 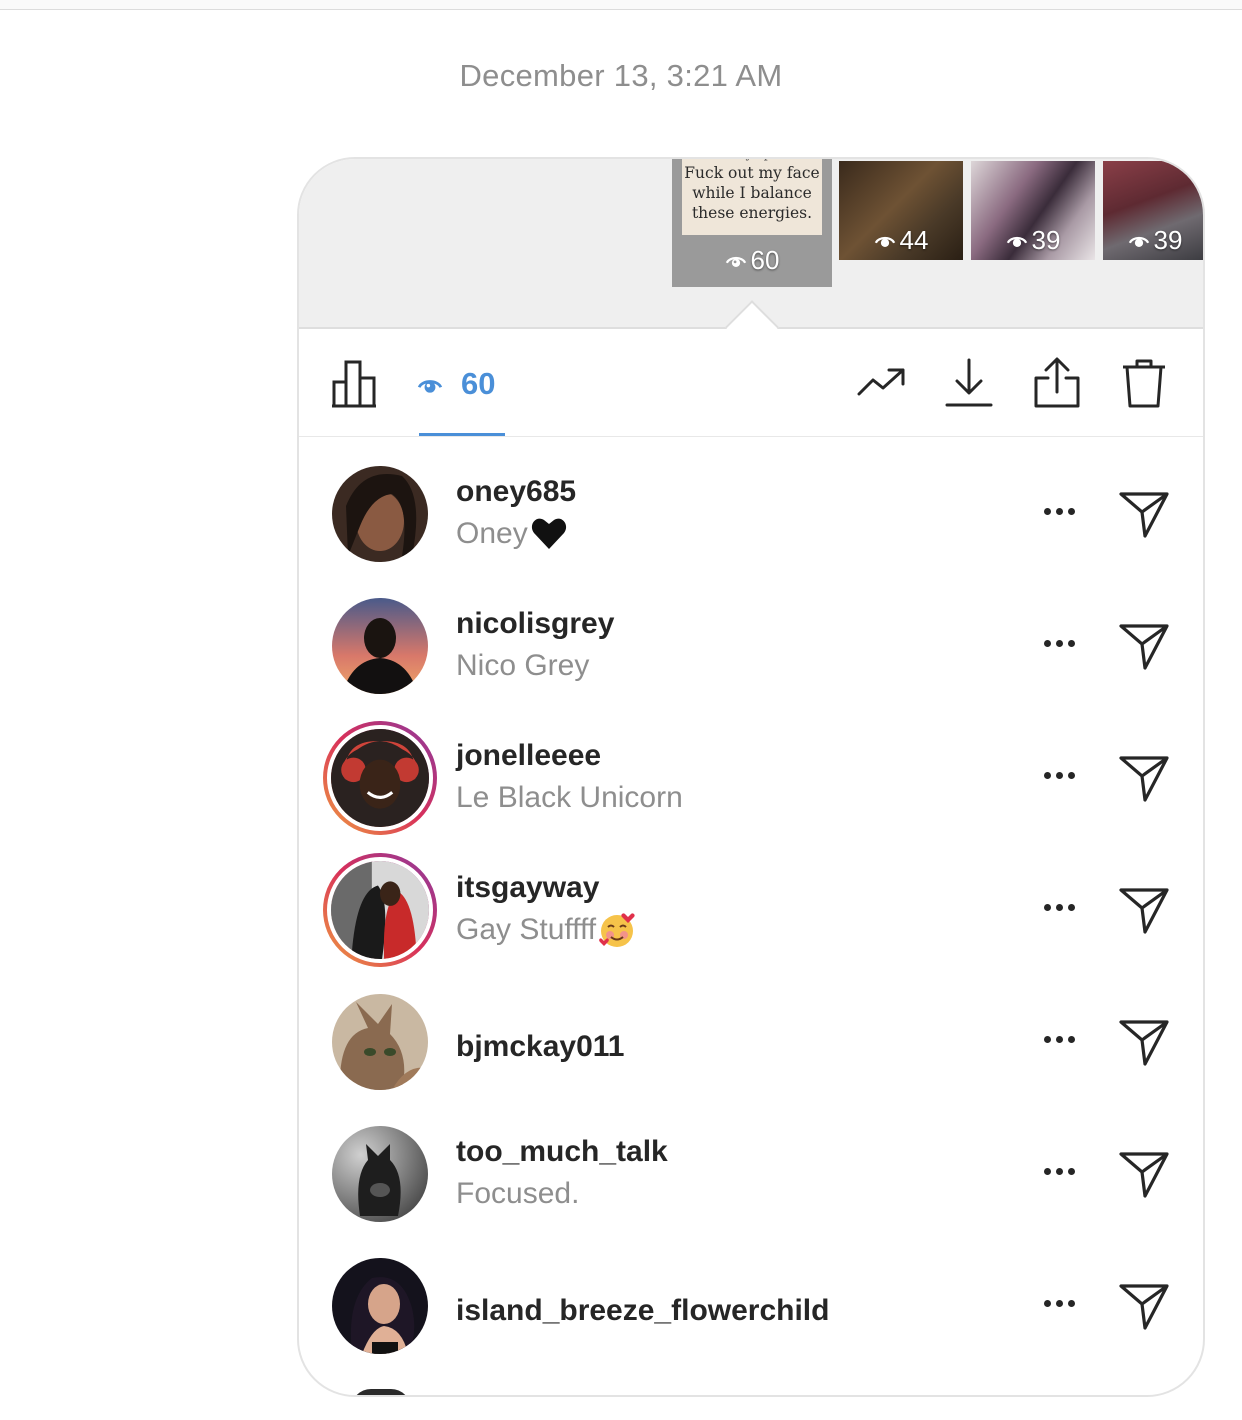 I want to click on viewer-username: oney685, so click(x=516, y=491).